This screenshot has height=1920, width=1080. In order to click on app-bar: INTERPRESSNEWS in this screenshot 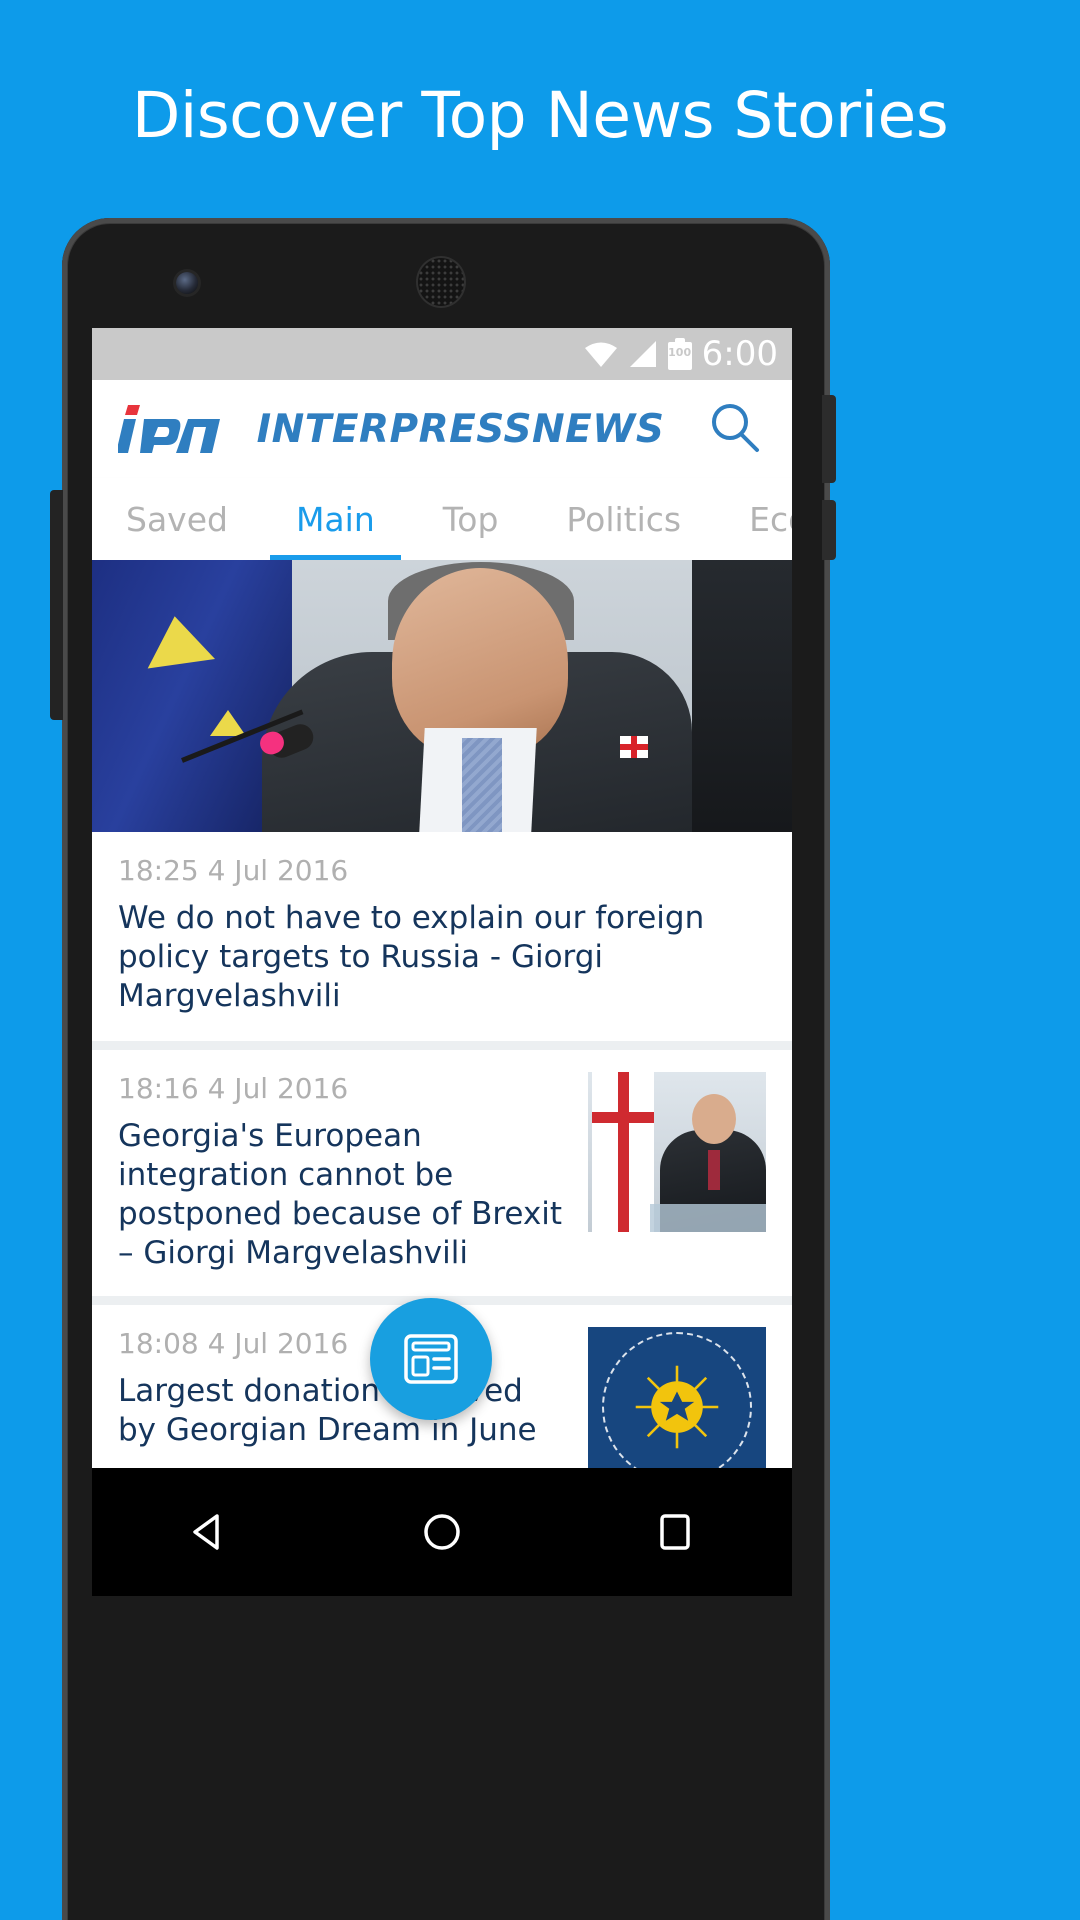, I will do `click(442, 429)`.